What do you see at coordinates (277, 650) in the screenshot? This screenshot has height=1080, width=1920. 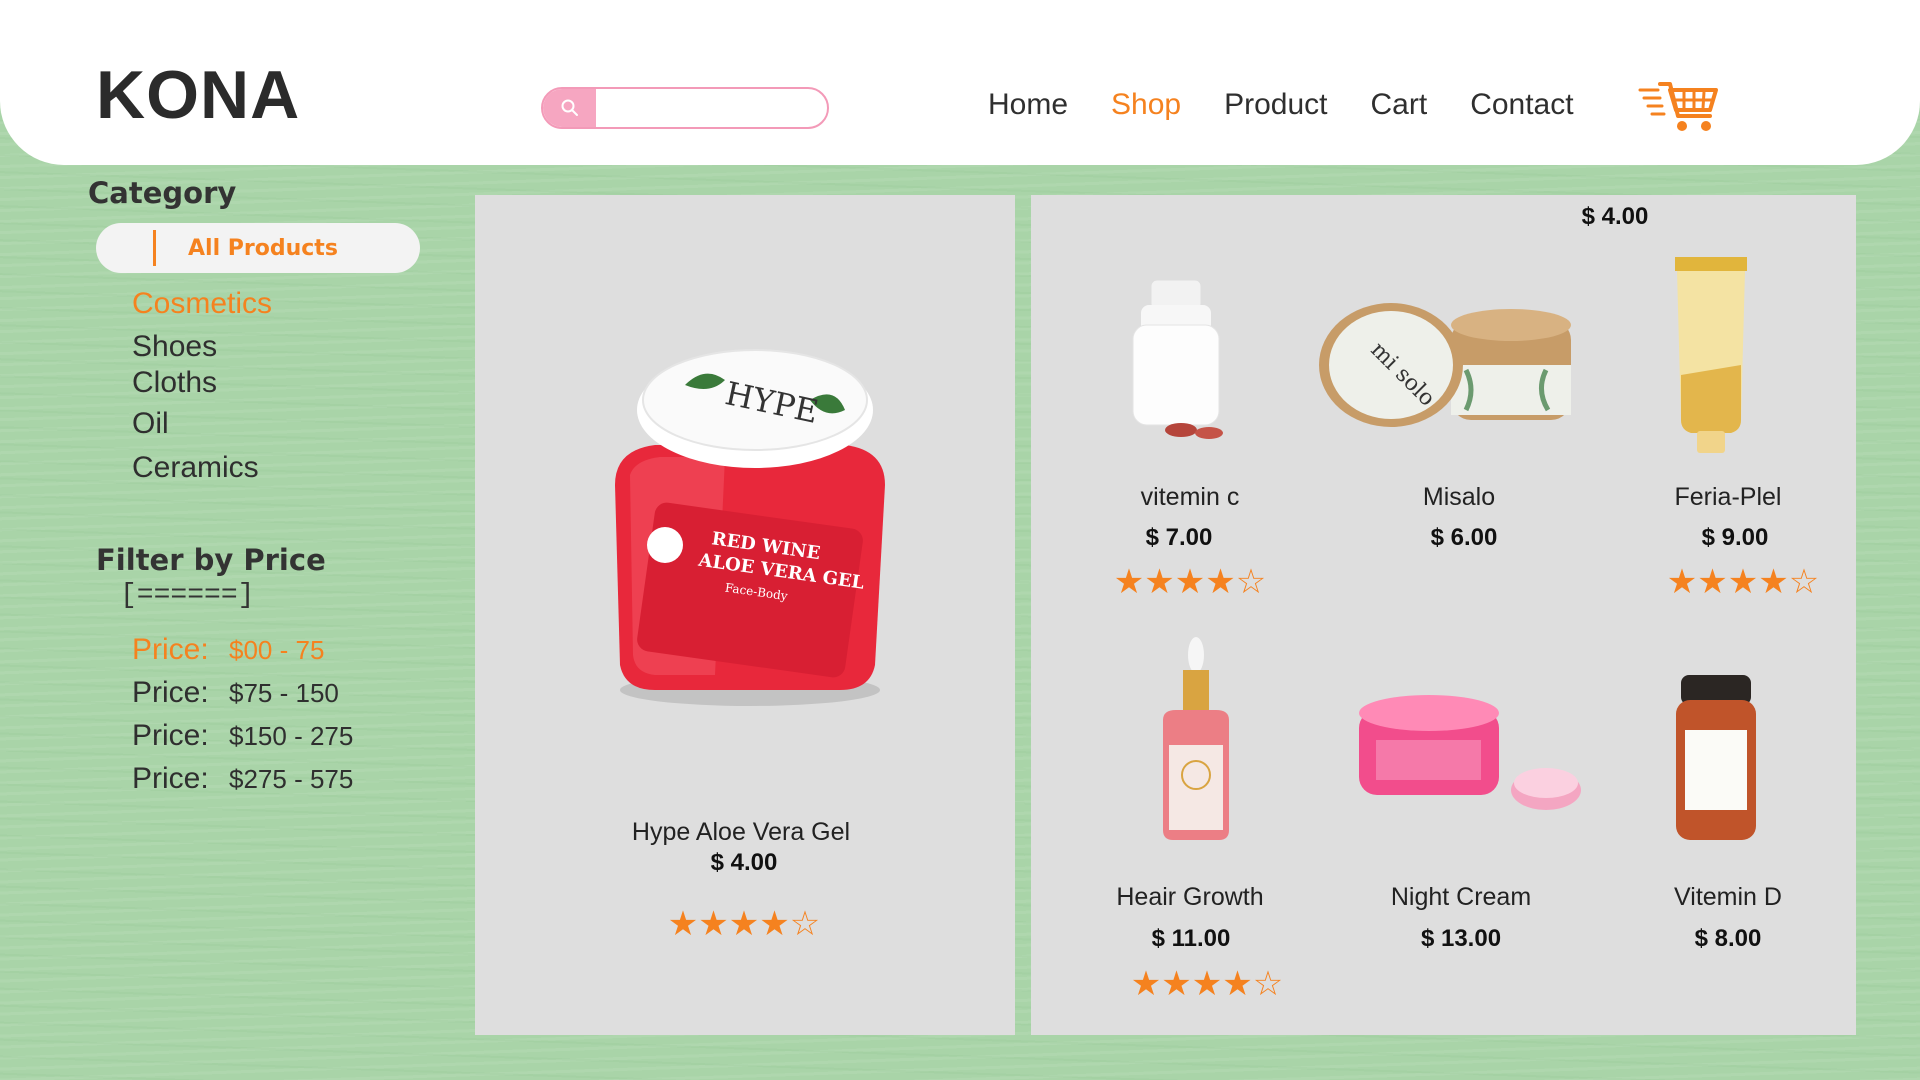 I see `price-range: $00 - 75` at bounding box center [277, 650].